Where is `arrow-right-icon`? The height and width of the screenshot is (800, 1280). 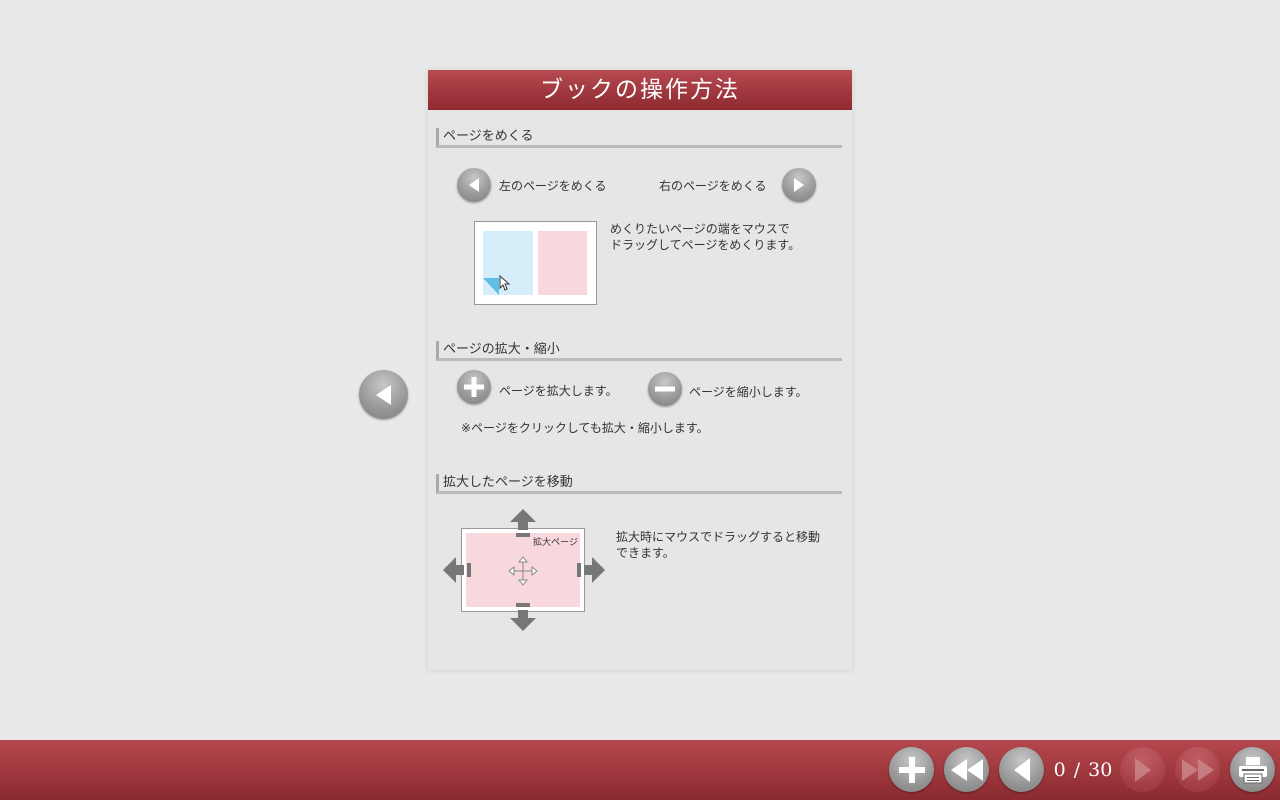 arrow-right-icon is located at coordinates (591, 570).